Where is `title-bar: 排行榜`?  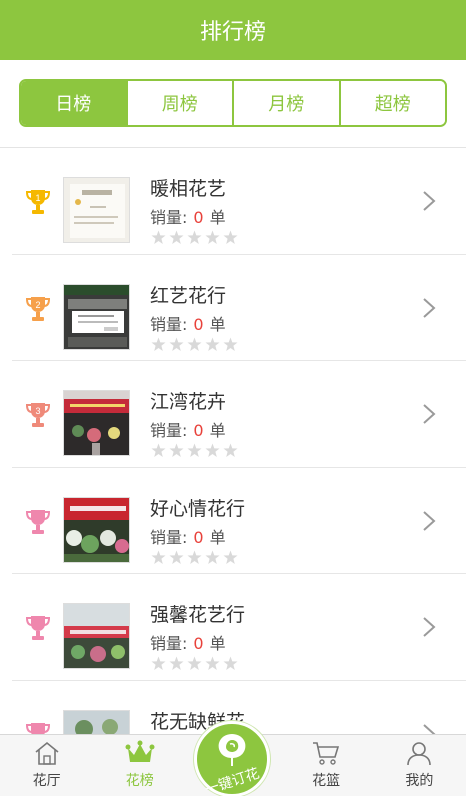
title-bar: 排行榜 is located at coordinates (233, 30).